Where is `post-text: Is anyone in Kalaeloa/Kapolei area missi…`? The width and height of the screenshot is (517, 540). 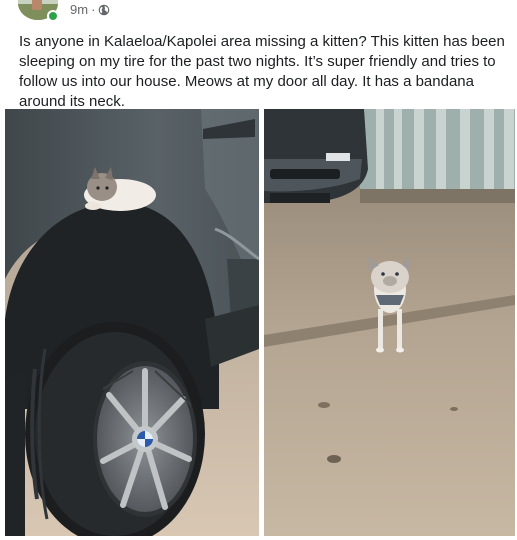 post-text: Is anyone in Kalaeloa/Kapolei area missi… is located at coordinates (262, 71).